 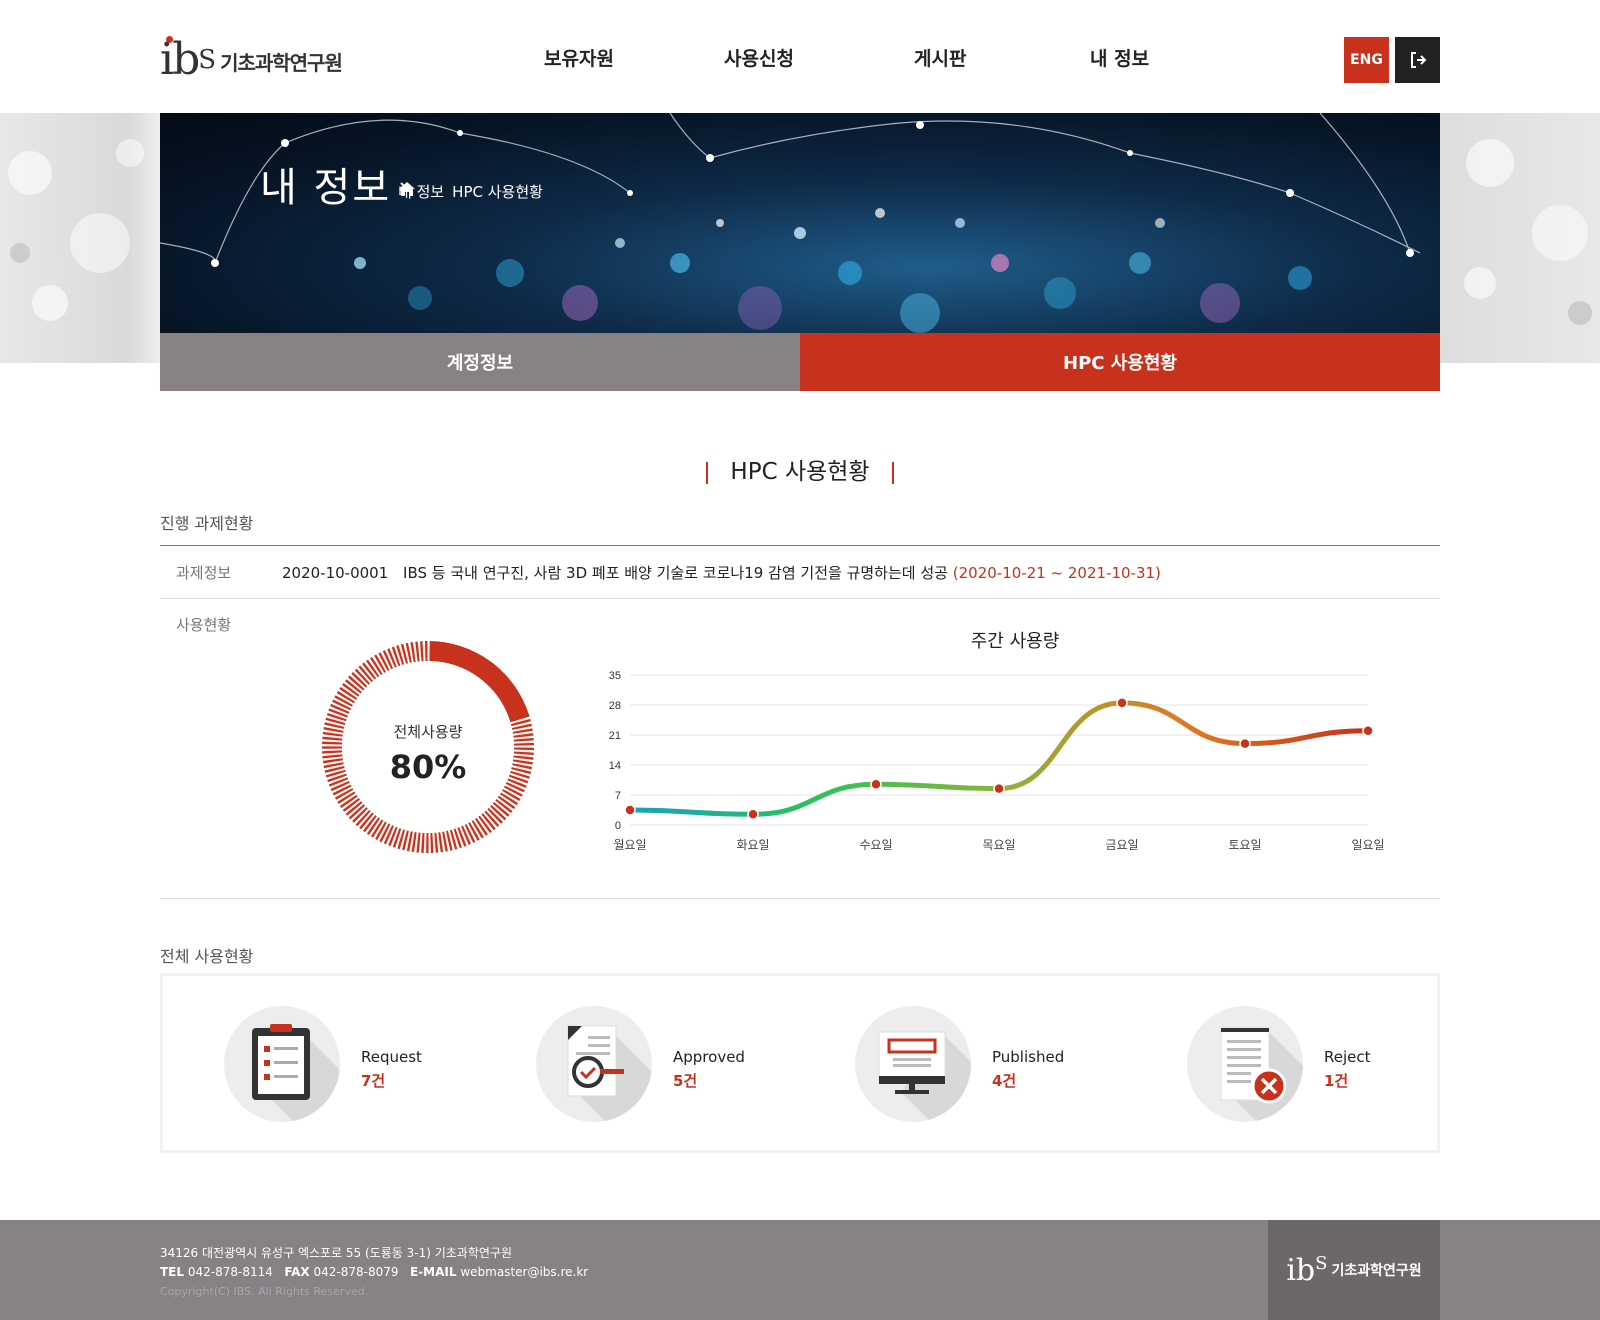 What do you see at coordinates (1004, 1081) in the screenshot?
I see `stat-count: 4건` at bounding box center [1004, 1081].